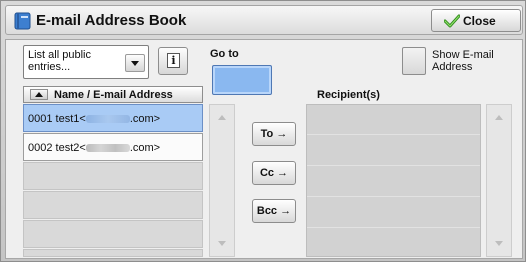  Describe the element at coordinates (111, 20) in the screenshot. I see `window-title: E-mail Address Book` at that location.